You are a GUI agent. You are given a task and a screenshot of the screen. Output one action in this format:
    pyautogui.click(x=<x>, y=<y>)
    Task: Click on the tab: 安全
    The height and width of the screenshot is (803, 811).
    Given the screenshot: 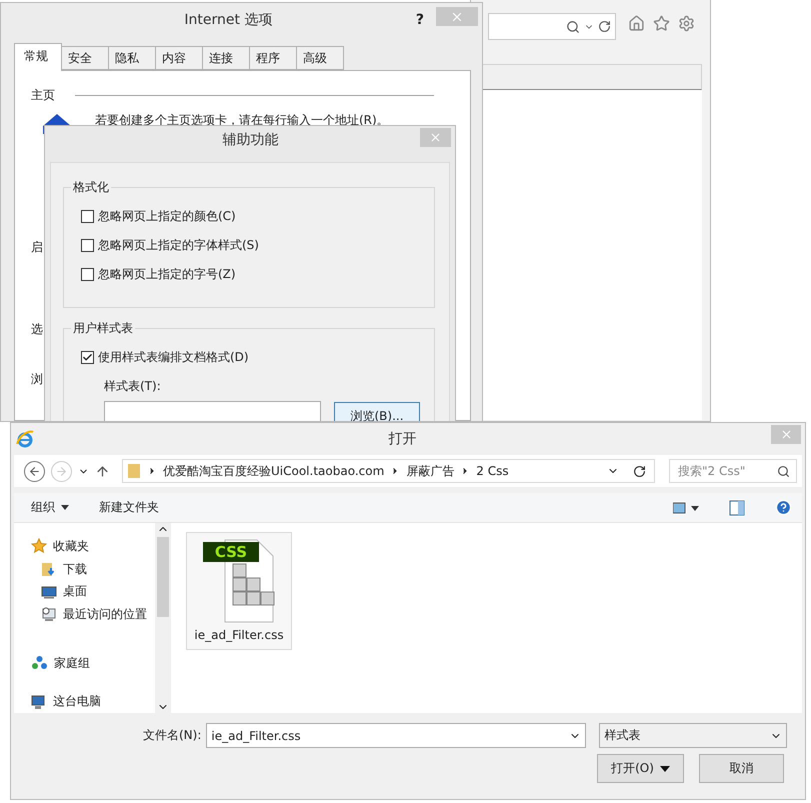 What is the action you would take?
    pyautogui.click(x=85, y=58)
    